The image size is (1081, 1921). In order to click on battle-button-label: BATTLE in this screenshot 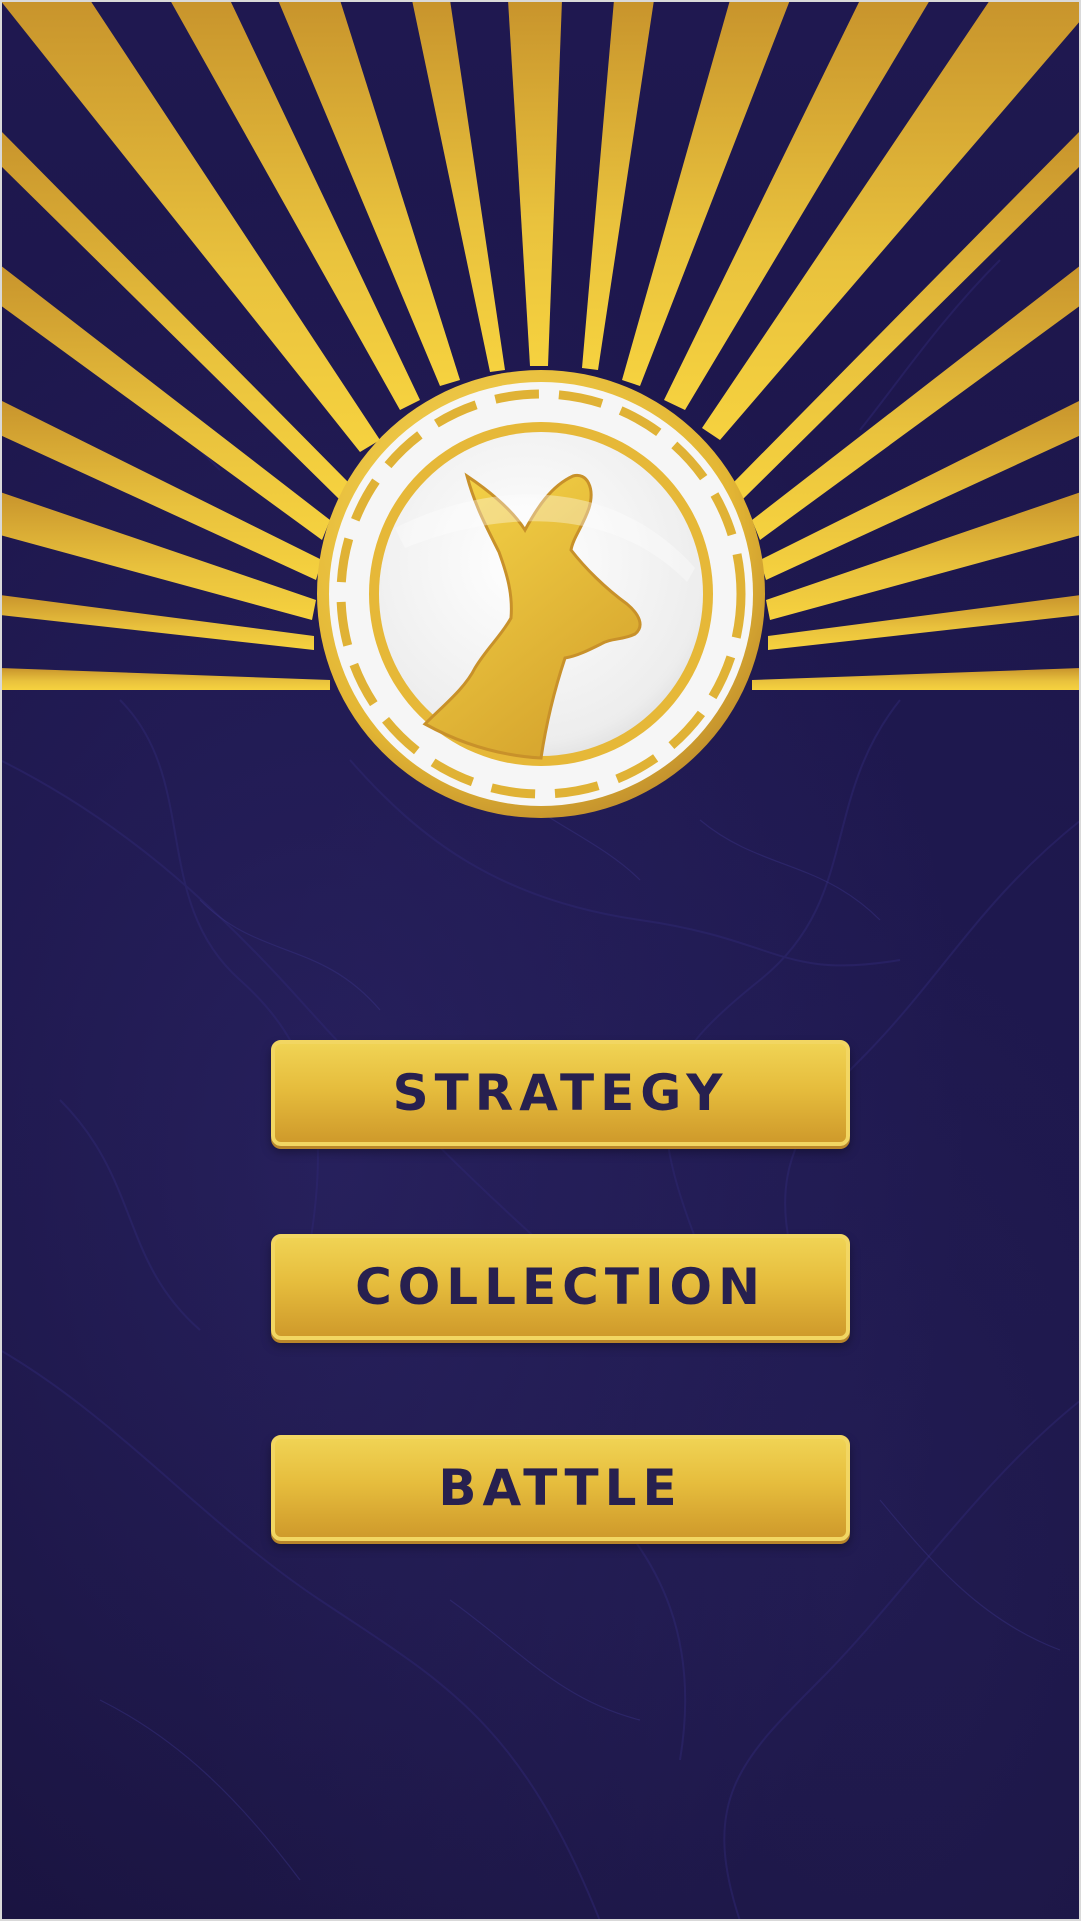, I will do `click(560, 1488)`.